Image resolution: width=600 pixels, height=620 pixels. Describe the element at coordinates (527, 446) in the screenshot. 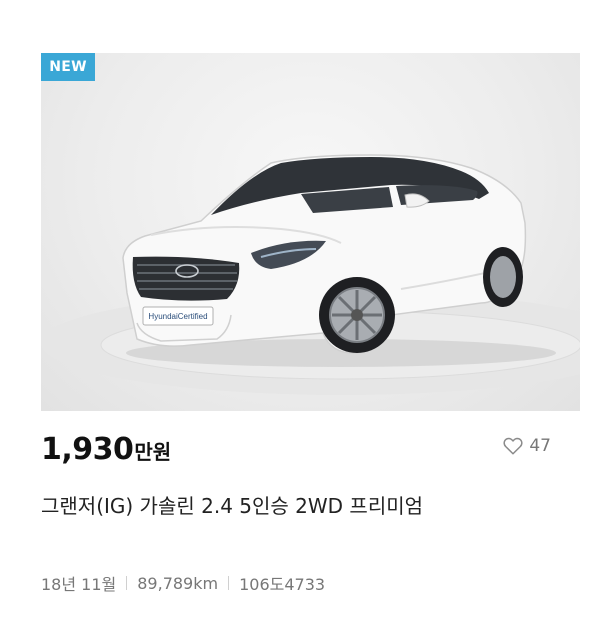

I see `like-button: 47` at that location.